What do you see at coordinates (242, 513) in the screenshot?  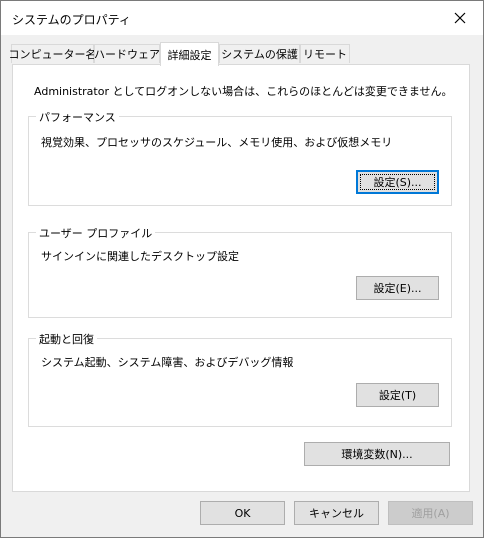 I see `ok-button: OK` at bounding box center [242, 513].